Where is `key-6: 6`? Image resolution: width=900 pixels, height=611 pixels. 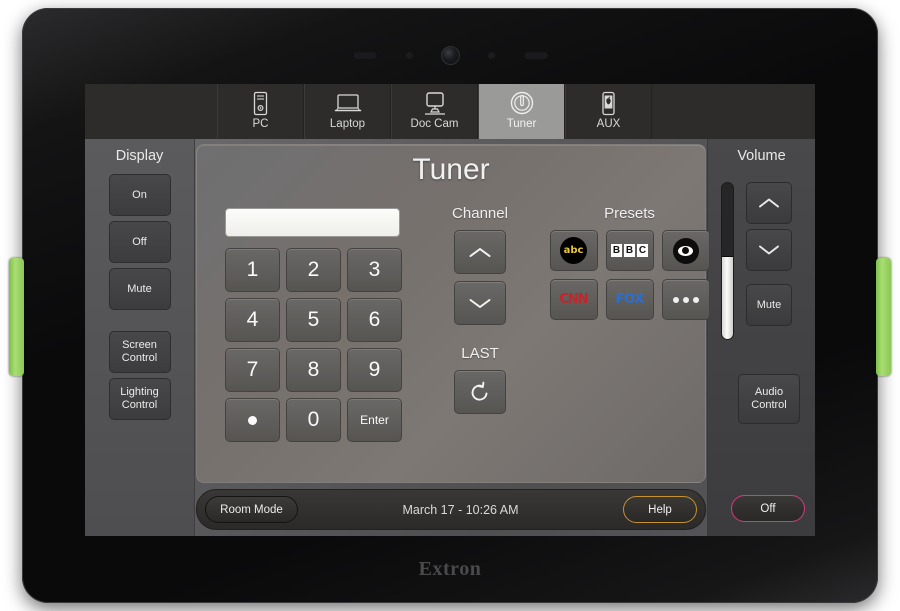 key-6: 6 is located at coordinates (374, 320).